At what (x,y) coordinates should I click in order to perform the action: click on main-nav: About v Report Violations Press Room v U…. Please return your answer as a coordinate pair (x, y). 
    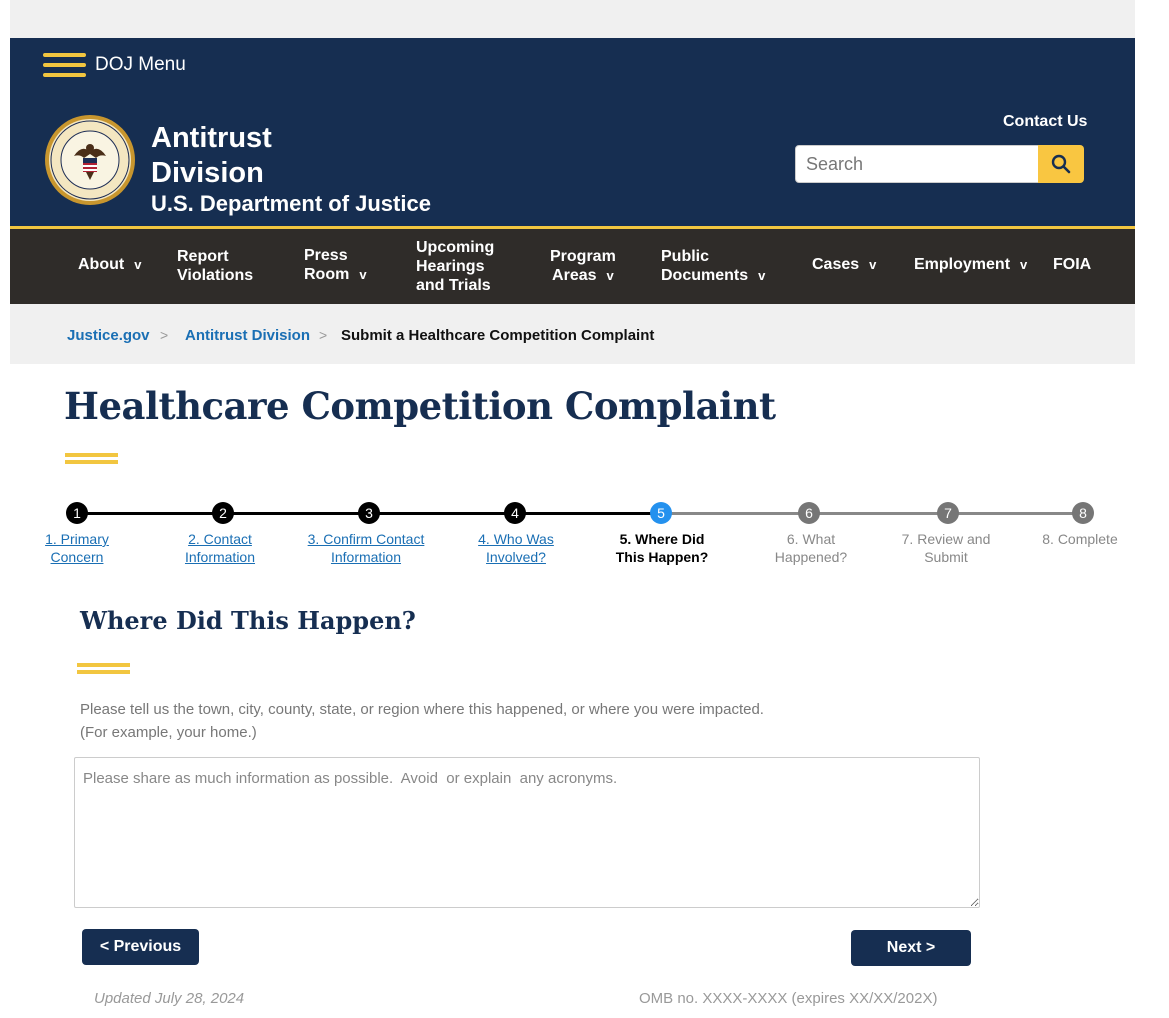
    Looking at the image, I should click on (572, 266).